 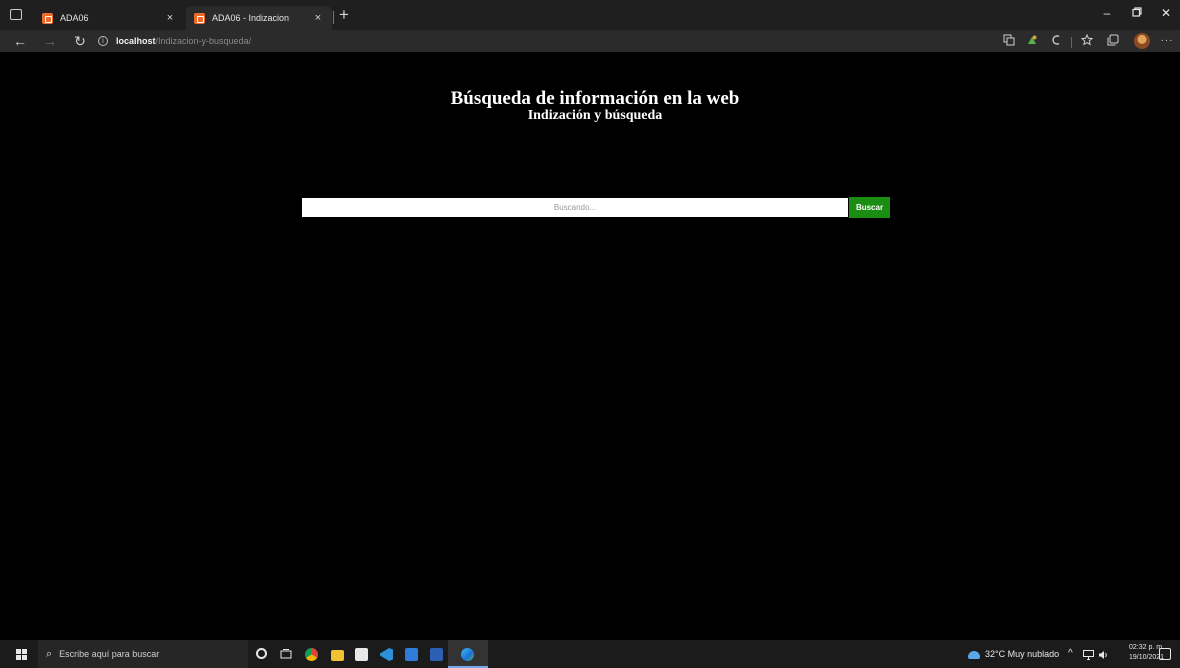 I want to click on reading-list-icon, so click(x=1056, y=41).